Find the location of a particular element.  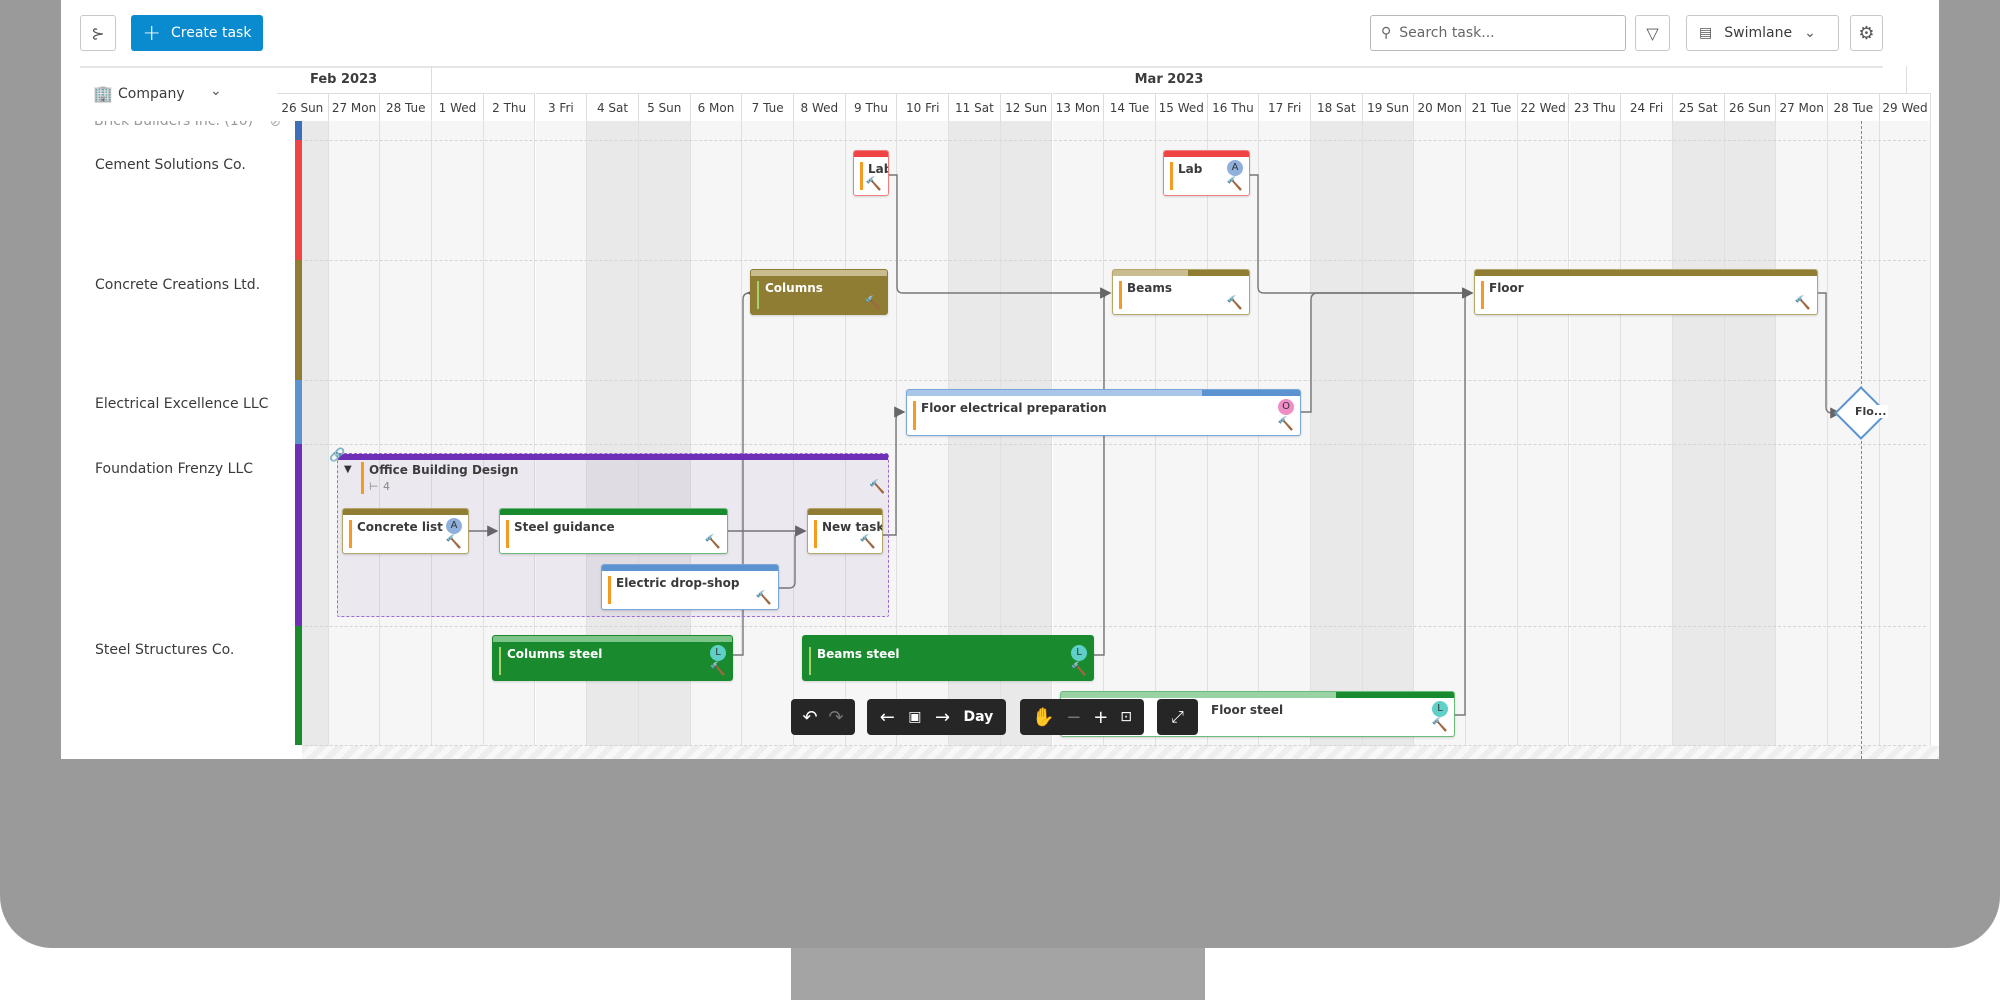

day-header: 21 Tue is located at coordinates (1492, 107).